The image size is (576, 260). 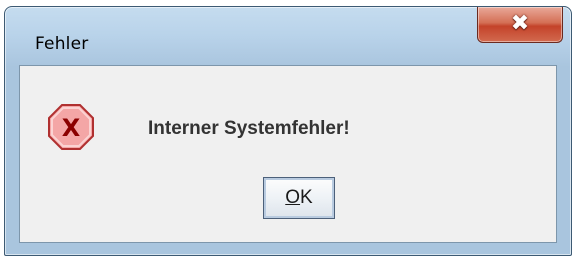 I want to click on error-icon-symbol: X, so click(x=71, y=128).